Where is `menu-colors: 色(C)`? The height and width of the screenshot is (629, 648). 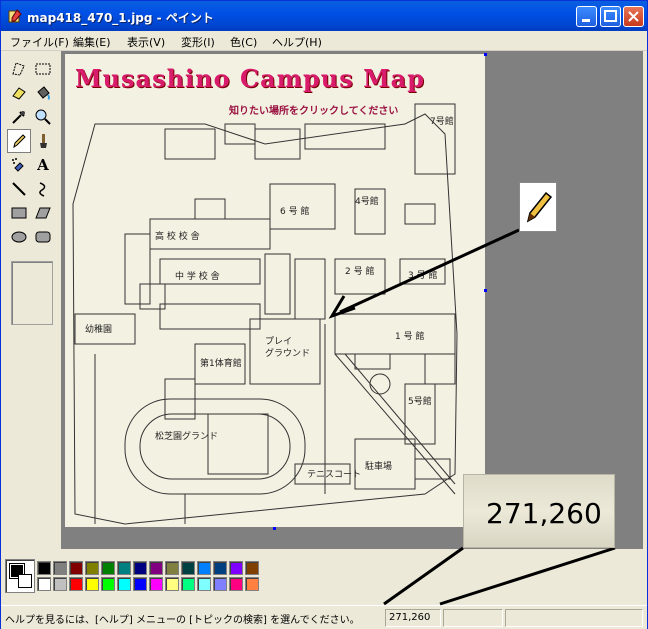 menu-colors: 色(C) is located at coordinates (243, 42).